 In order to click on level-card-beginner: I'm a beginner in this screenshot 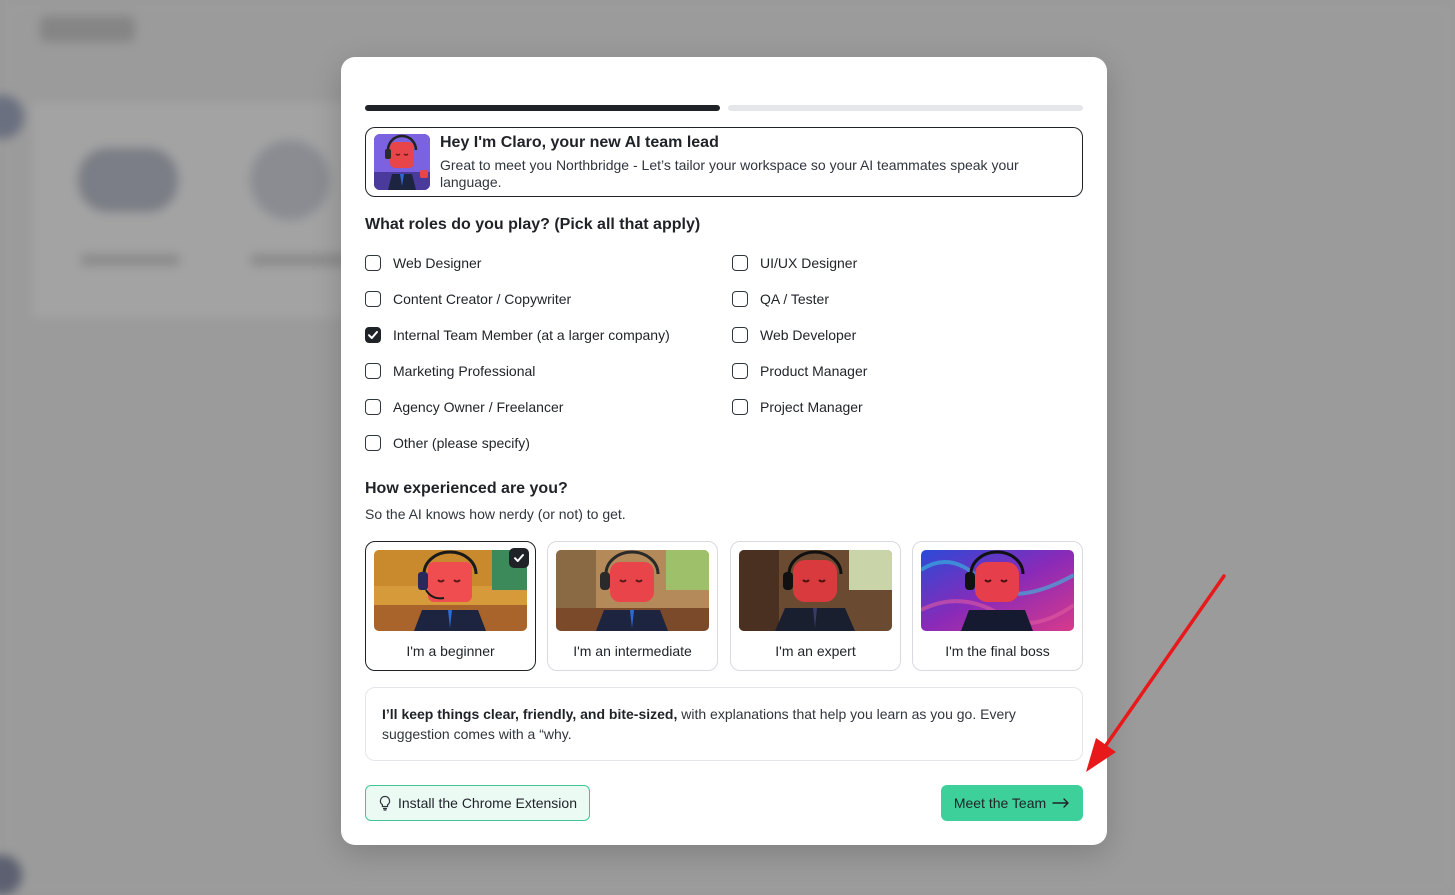, I will do `click(450, 606)`.